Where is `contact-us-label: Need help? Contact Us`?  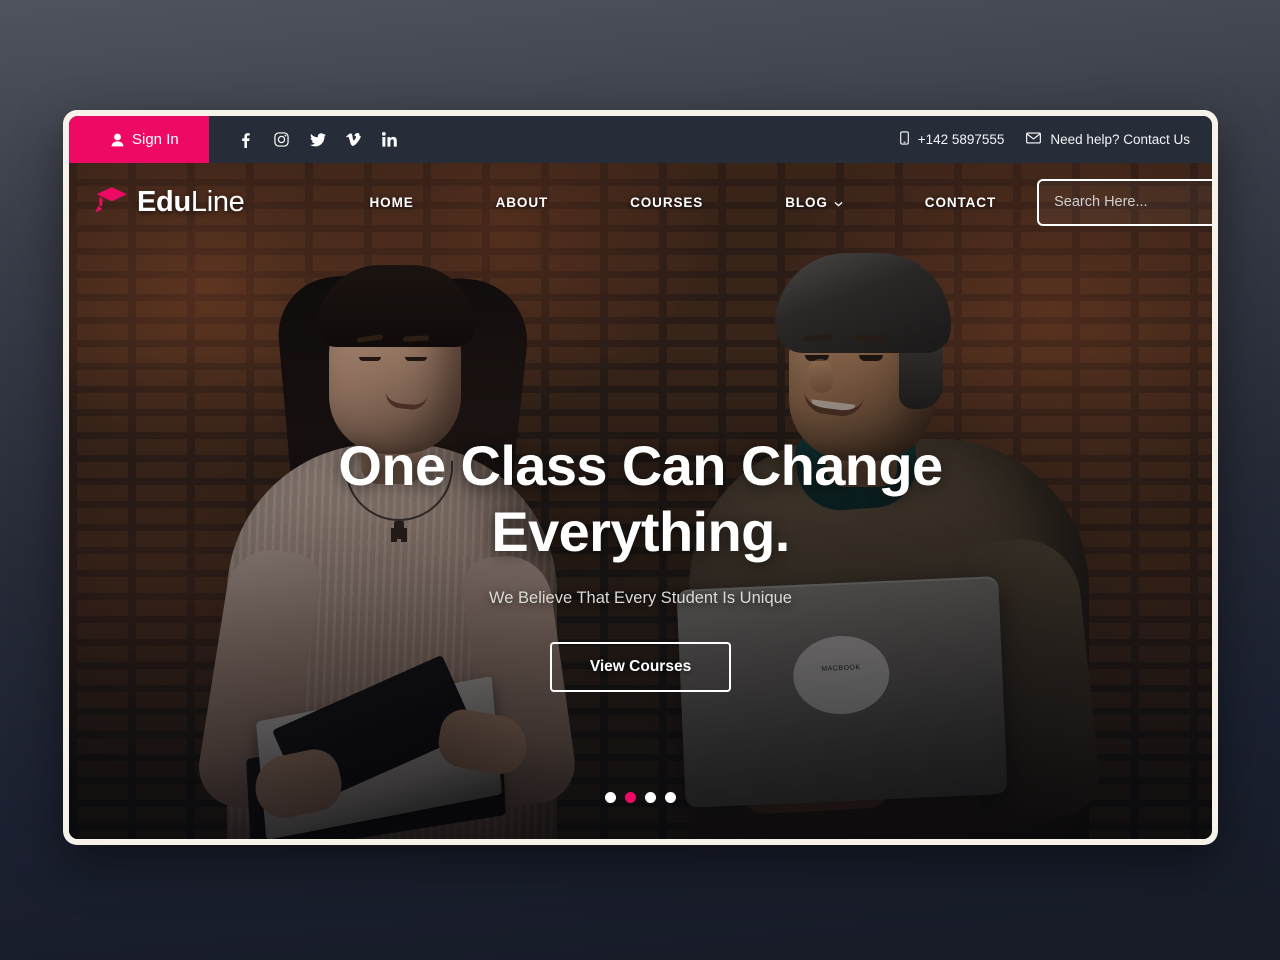
contact-us-label: Need help? Contact Us is located at coordinates (1120, 139).